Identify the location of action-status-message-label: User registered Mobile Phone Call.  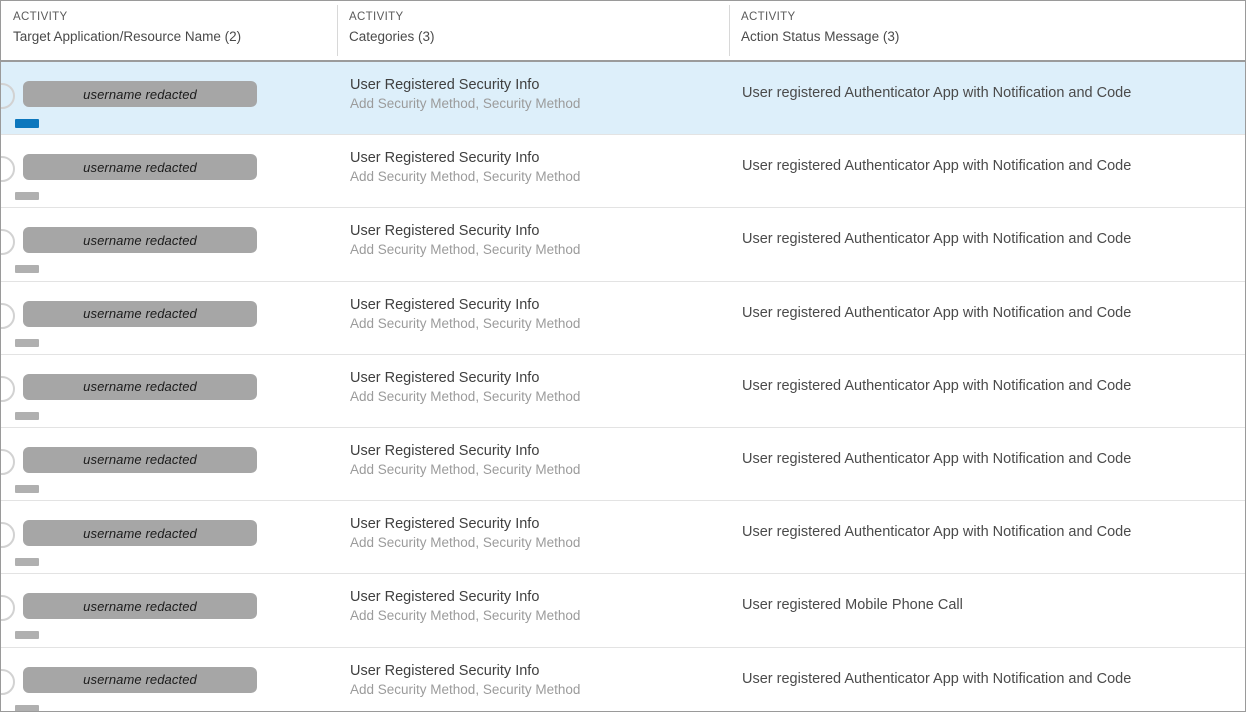
(852, 605).